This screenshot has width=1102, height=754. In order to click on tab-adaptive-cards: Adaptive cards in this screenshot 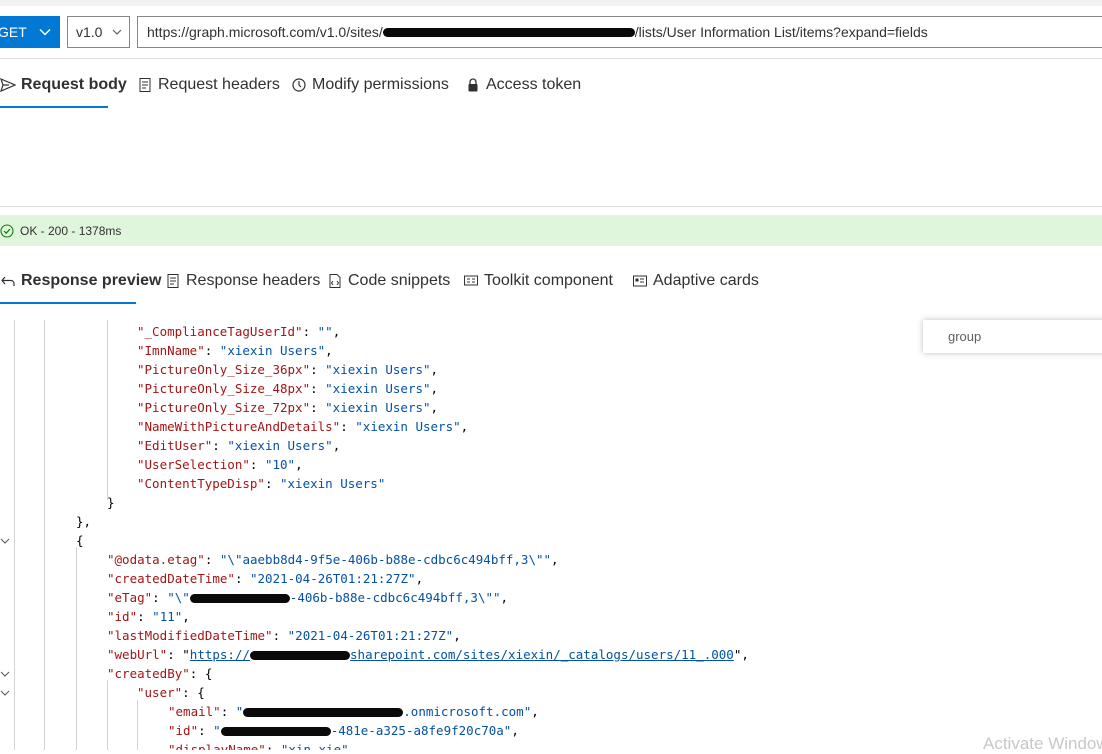, I will do `click(695, 281)`.